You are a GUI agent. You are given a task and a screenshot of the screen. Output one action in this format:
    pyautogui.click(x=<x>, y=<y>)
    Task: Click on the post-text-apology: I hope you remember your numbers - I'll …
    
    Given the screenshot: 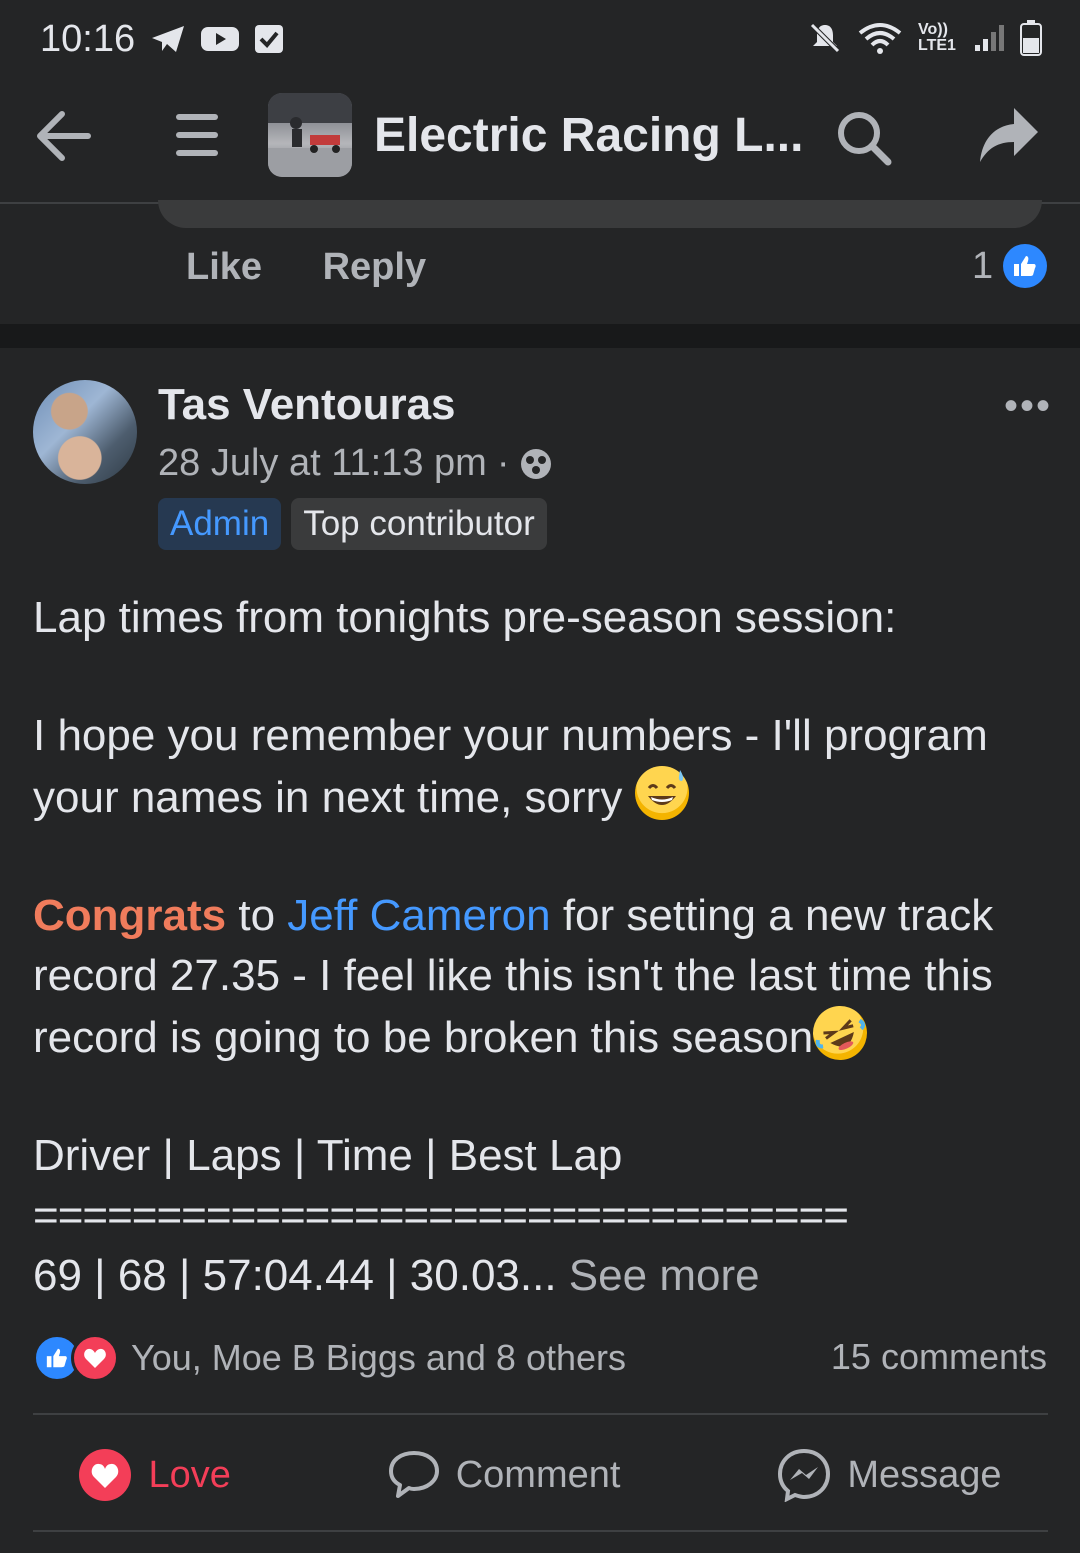 What is the action you would take?
    pyautogui.click(x=510, y=766)
    